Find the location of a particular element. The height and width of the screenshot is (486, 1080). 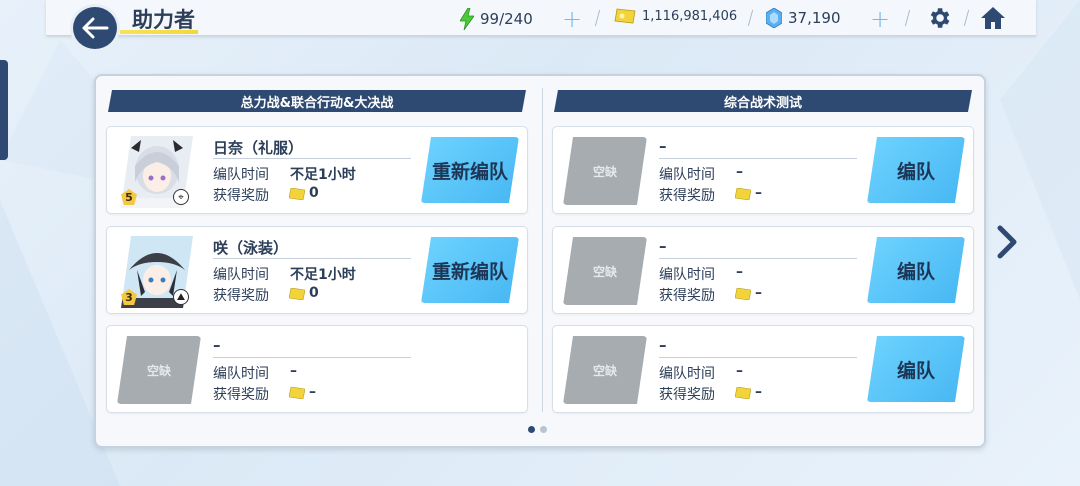

add-gems-button: + is located at coordinates (880, 19).